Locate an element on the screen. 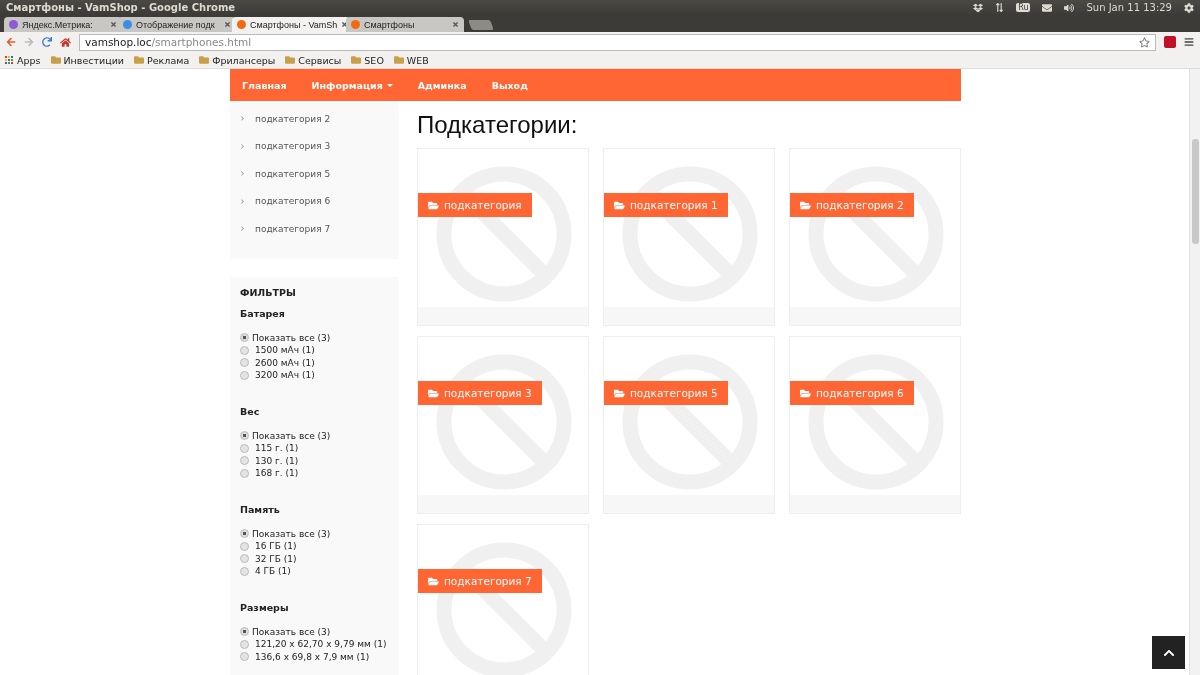  category-link: подкатегория 6 is located at coordinates (314, 201).